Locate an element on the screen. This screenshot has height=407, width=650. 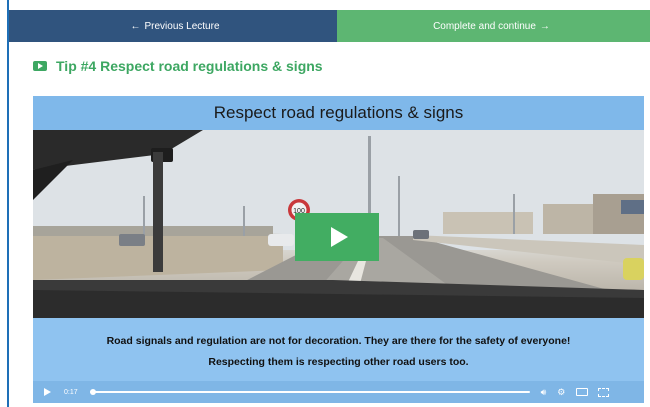
complete-continue-label: Complete and continue is located at coordinates (484, 26).